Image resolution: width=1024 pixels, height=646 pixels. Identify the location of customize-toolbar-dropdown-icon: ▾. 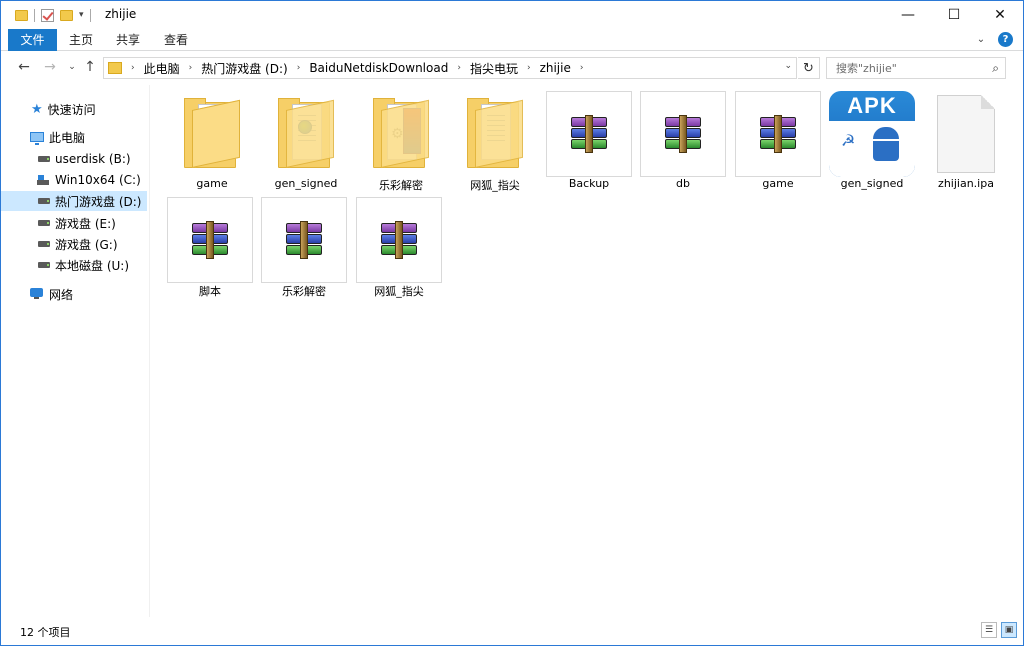
(81, 15).